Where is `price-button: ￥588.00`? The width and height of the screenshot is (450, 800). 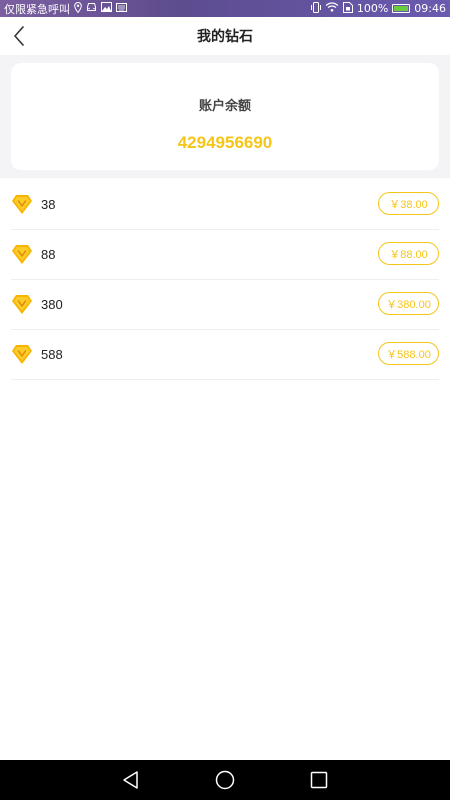 price-button: ￥588.00 is located at coordinates (408, 353).